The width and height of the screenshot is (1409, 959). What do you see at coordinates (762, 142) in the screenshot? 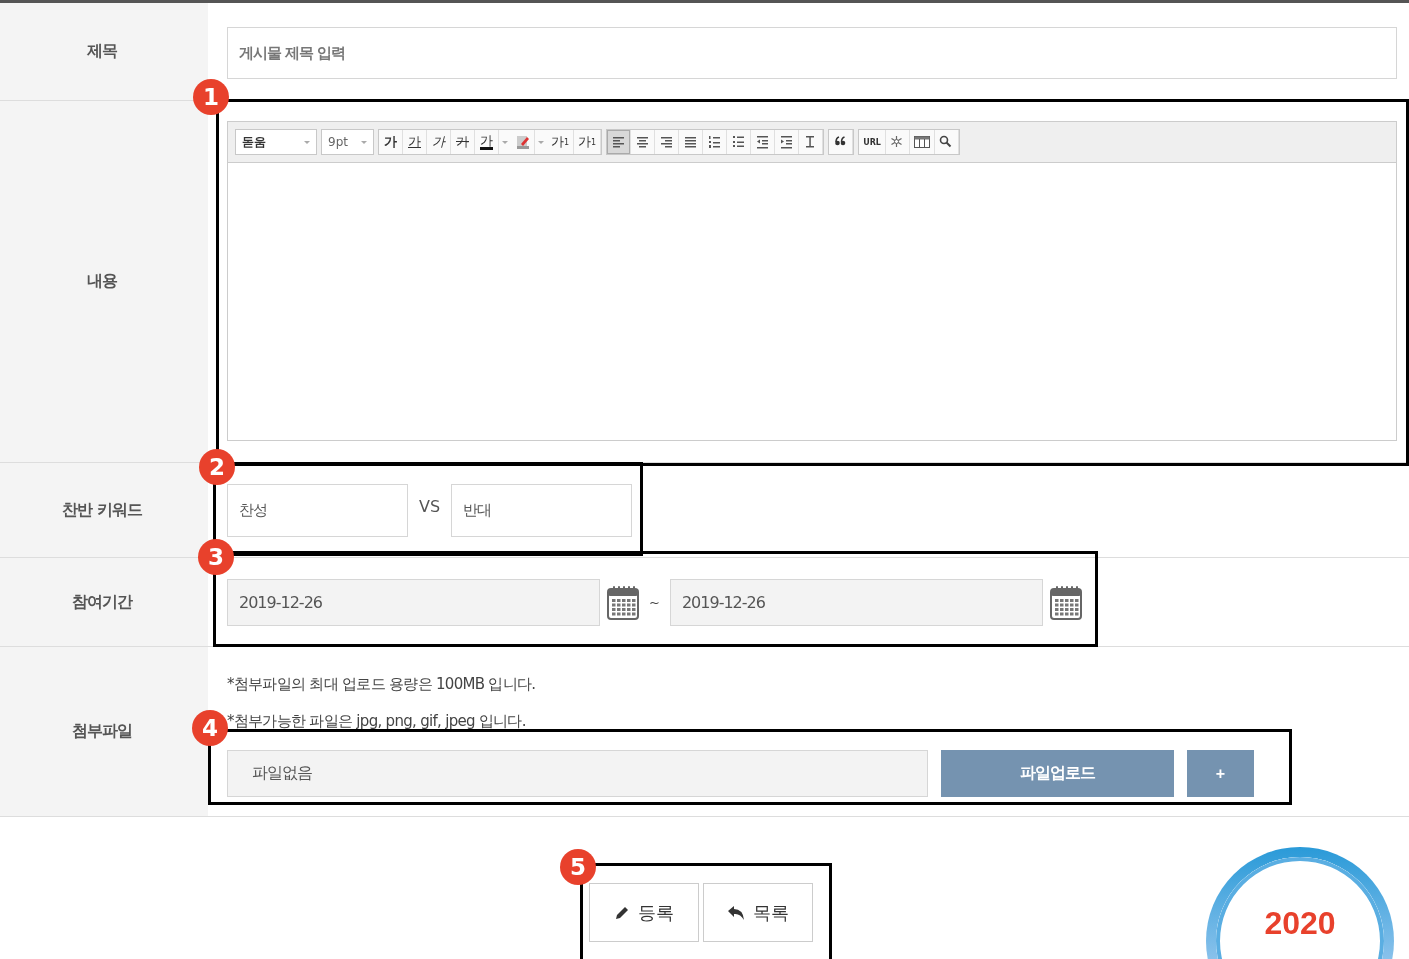
I see `outdent-icon` at bounding box center [762, 142].